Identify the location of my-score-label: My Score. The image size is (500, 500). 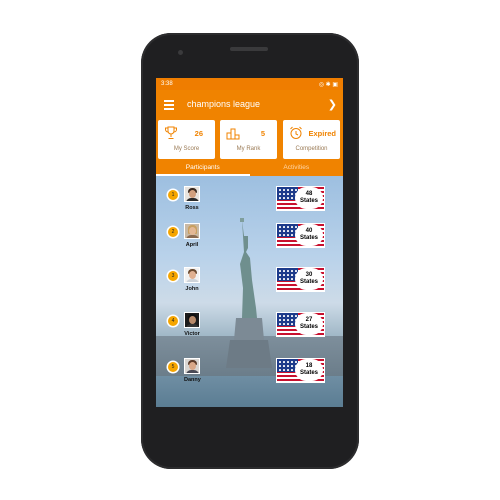
(186, 149).